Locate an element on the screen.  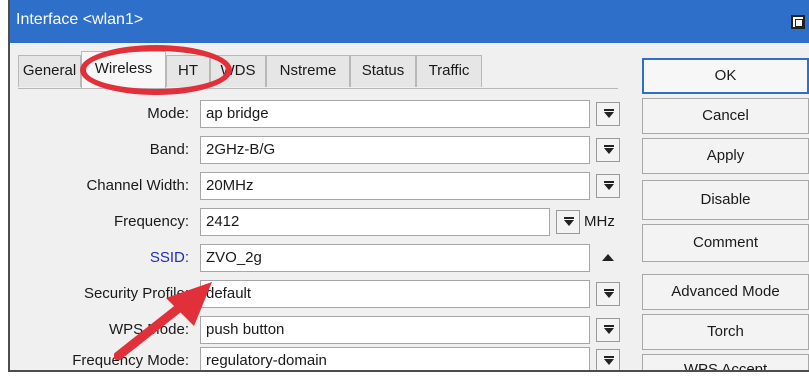
wps-mode-dropdown-icon is located at coordinates (608, 330).